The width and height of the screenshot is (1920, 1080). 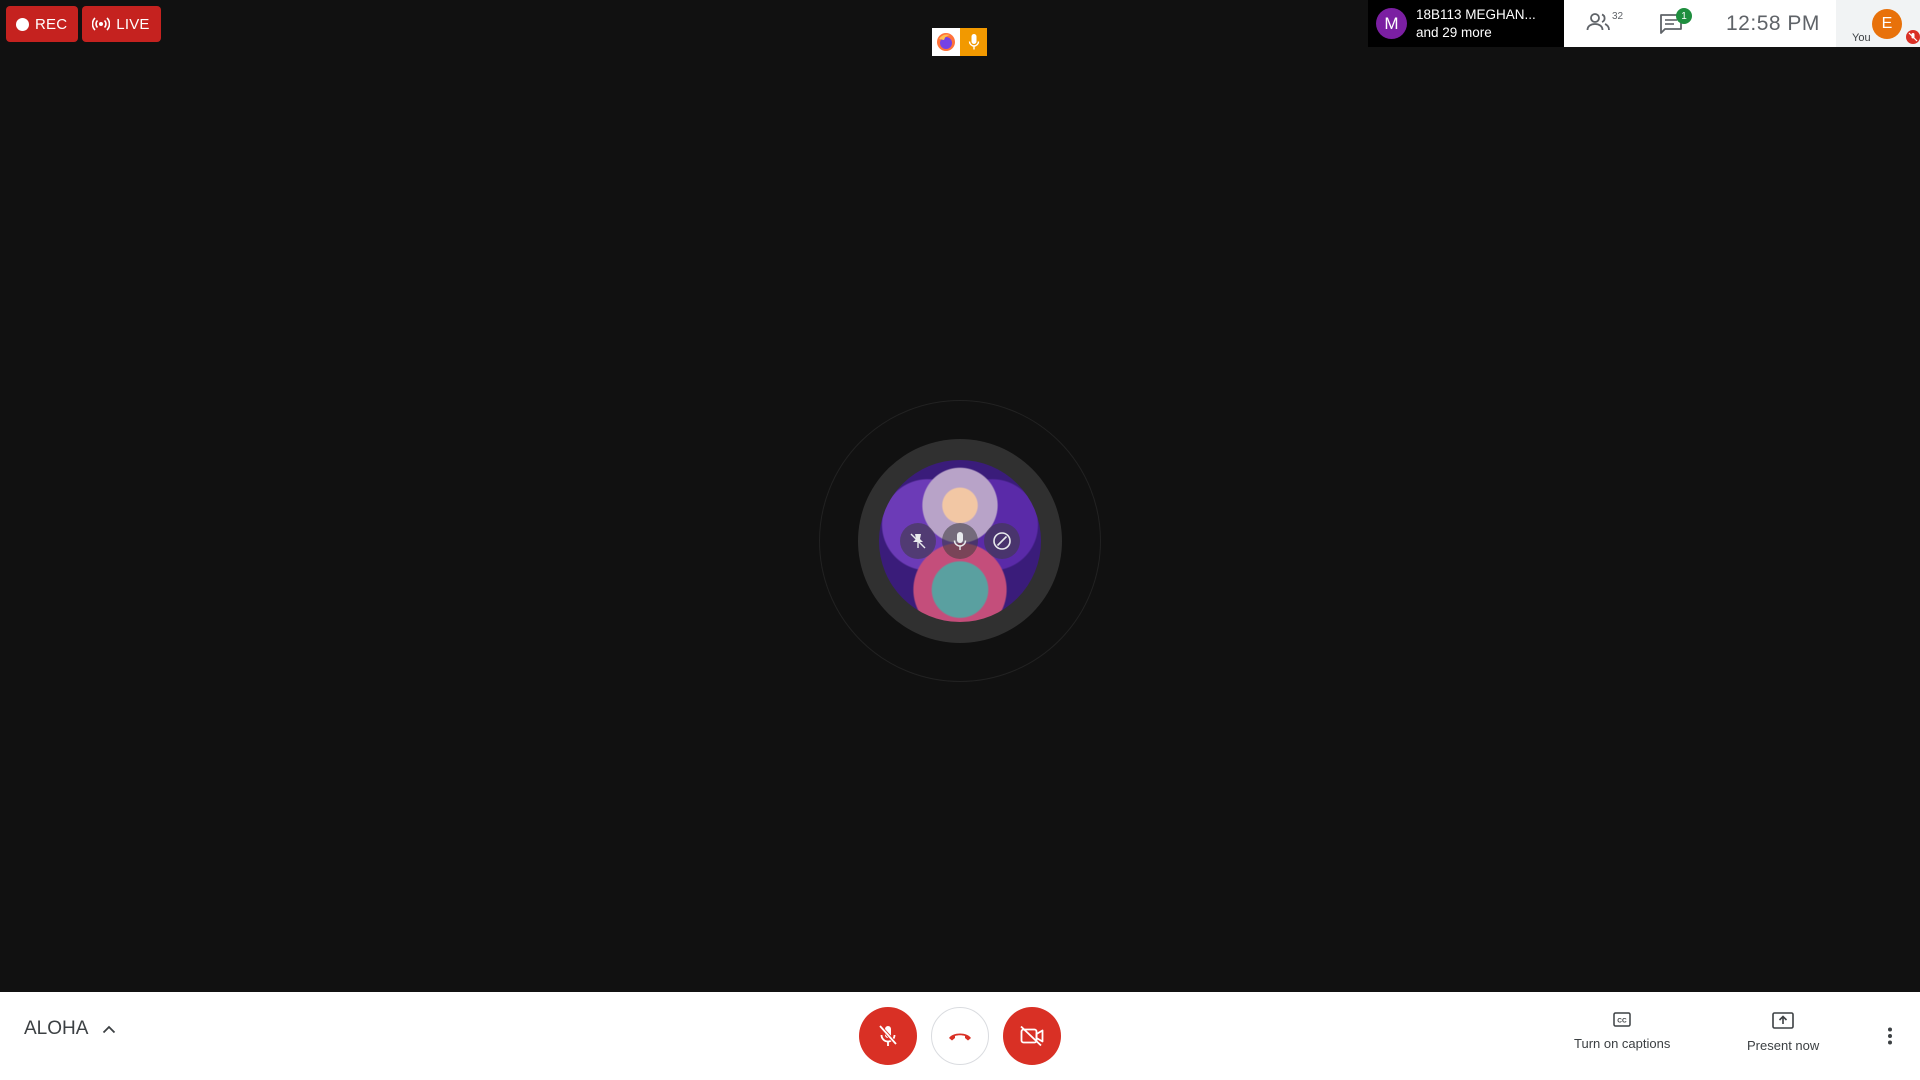 What do you see at coordinates (1454, 32) in the screenshot?
I see `participants-more: and 29 more` at bounding box center [1454, 32].